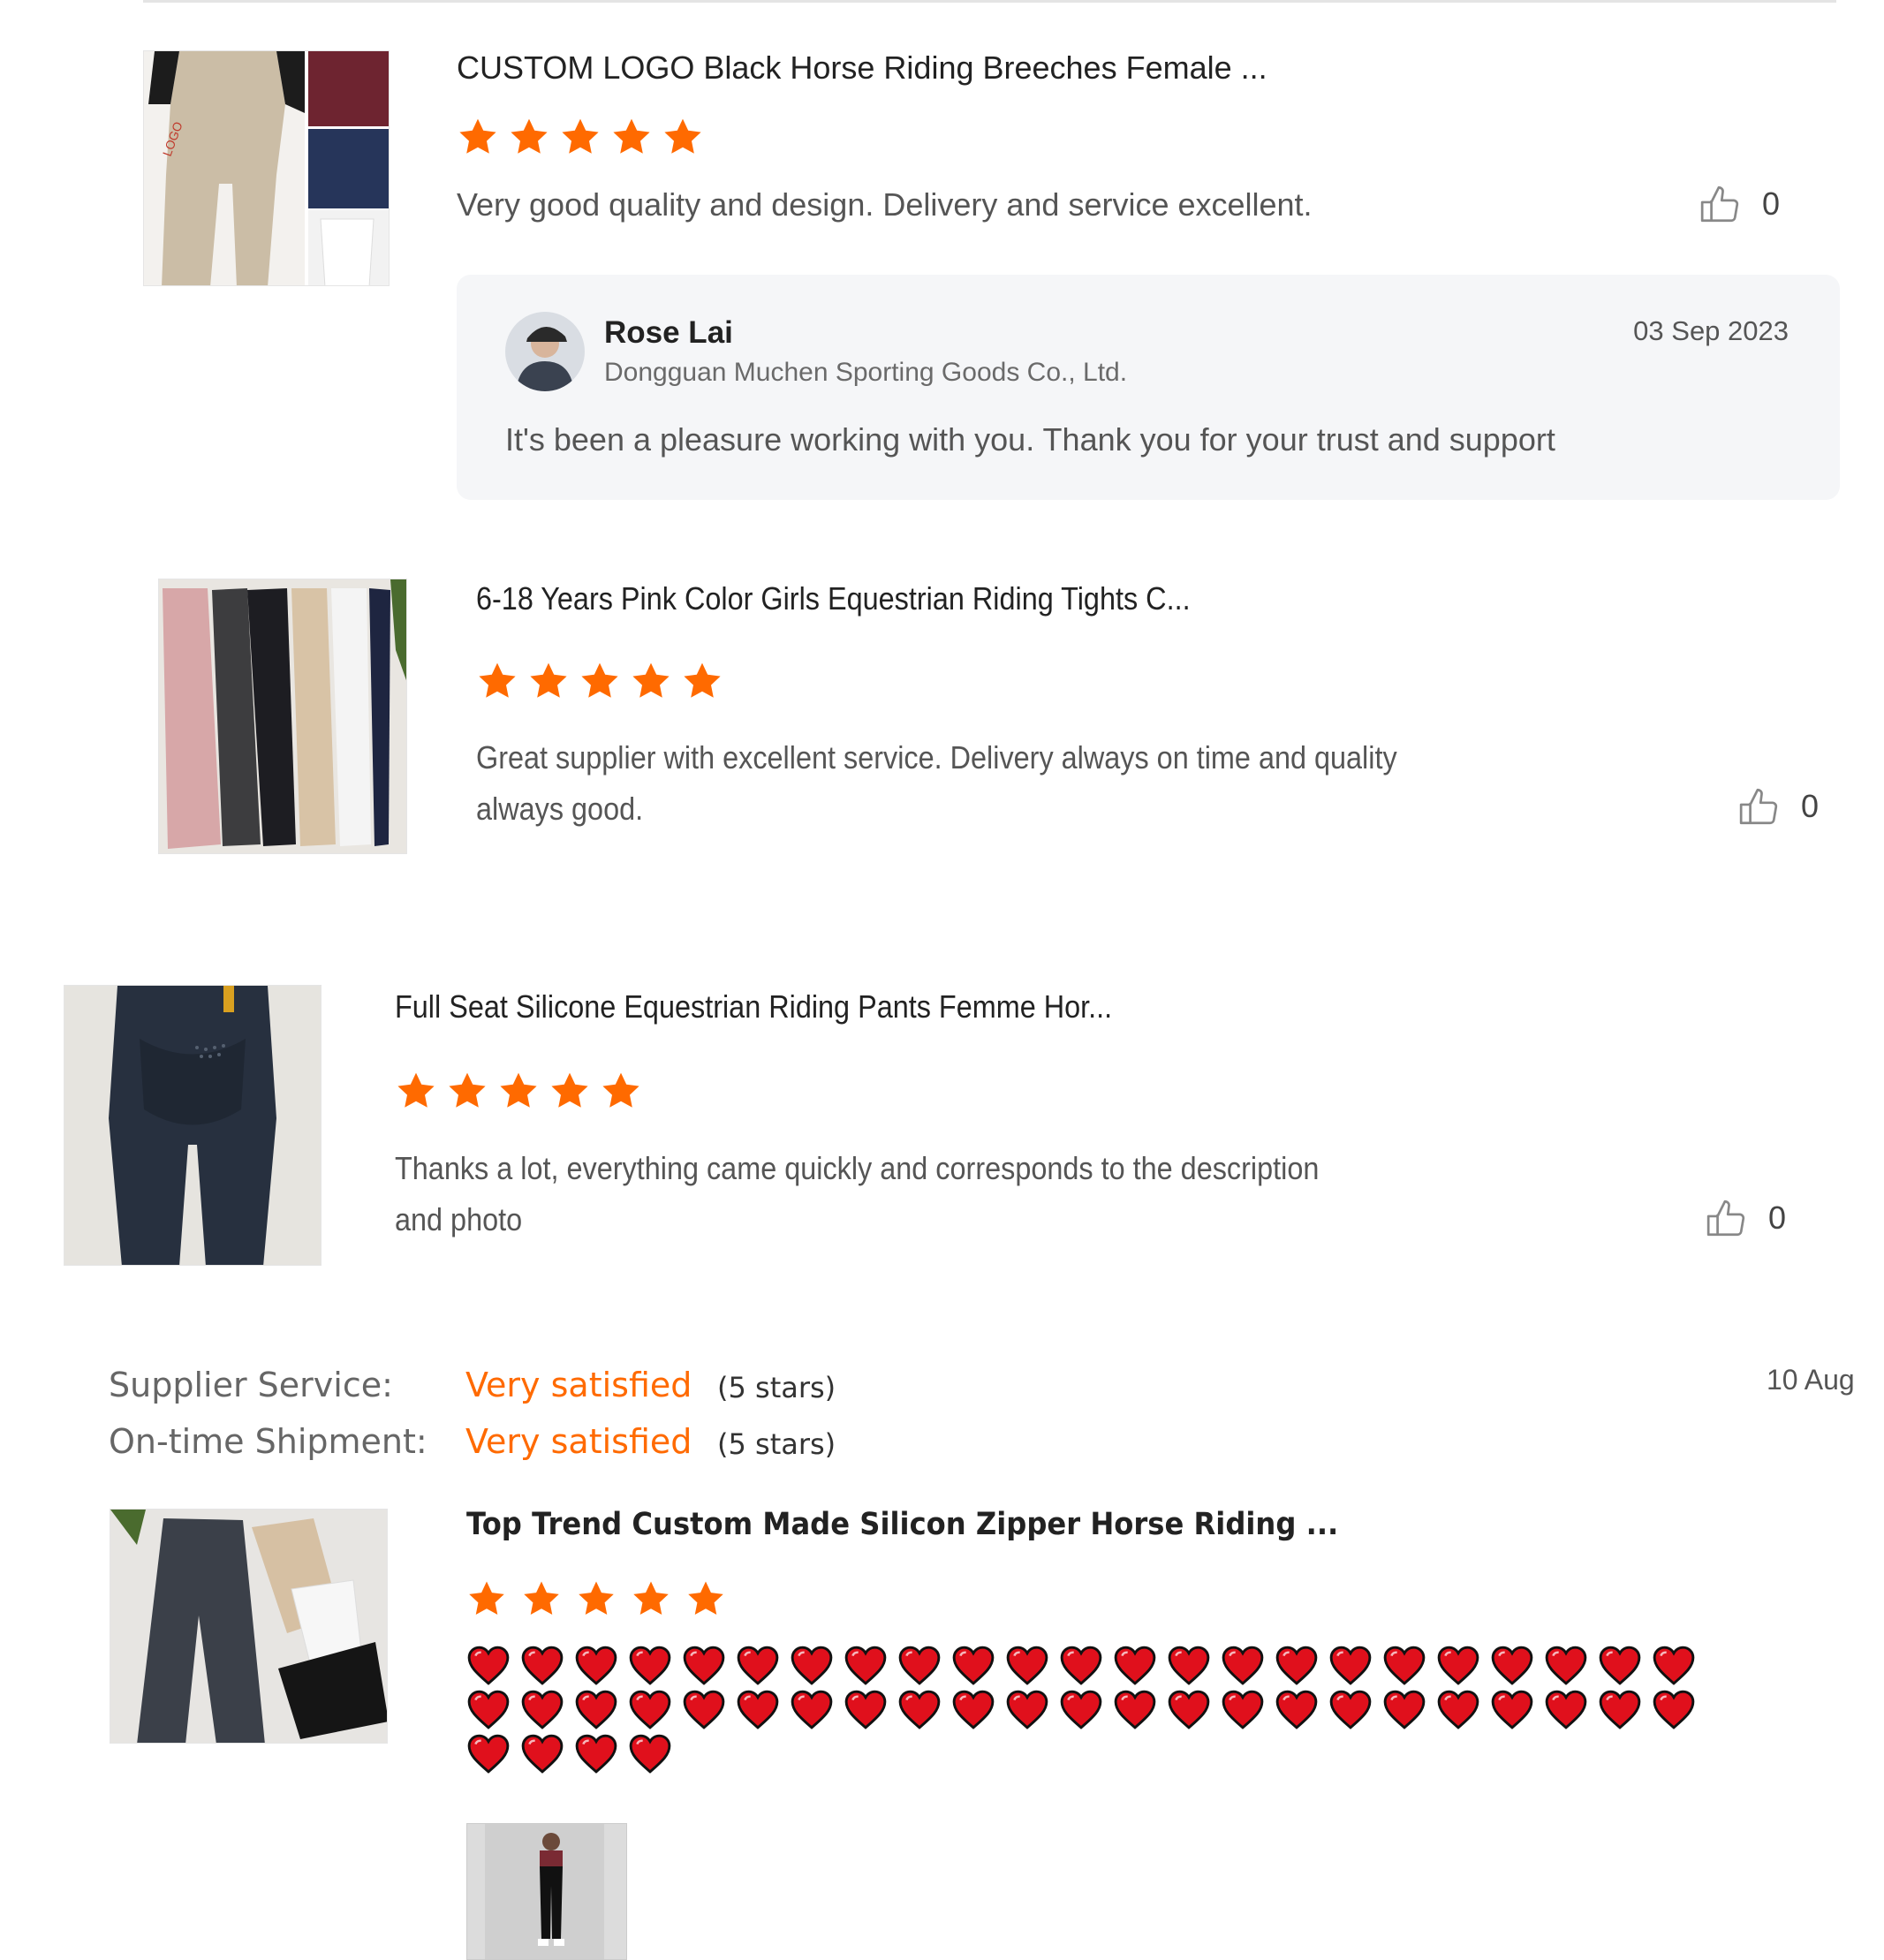 This screenshot has height=1960, width=1884. What do you see at coordinates (578, 1441) in the screenshot?
I see `shipment-value: Very satisfied` at bounding box center [578, 1441].